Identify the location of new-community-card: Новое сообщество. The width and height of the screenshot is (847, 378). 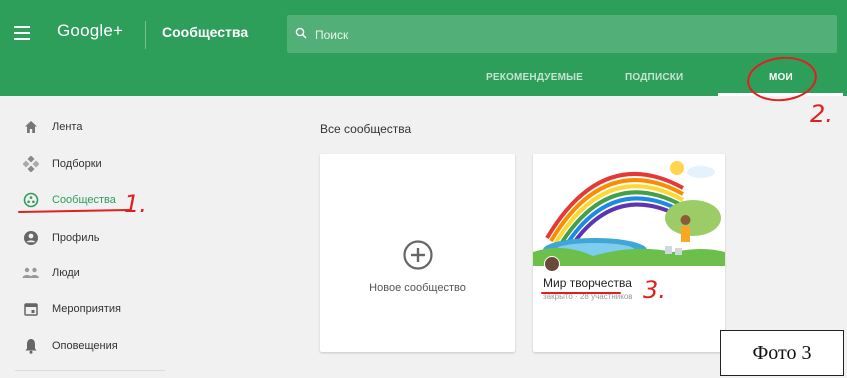
(417, 253).